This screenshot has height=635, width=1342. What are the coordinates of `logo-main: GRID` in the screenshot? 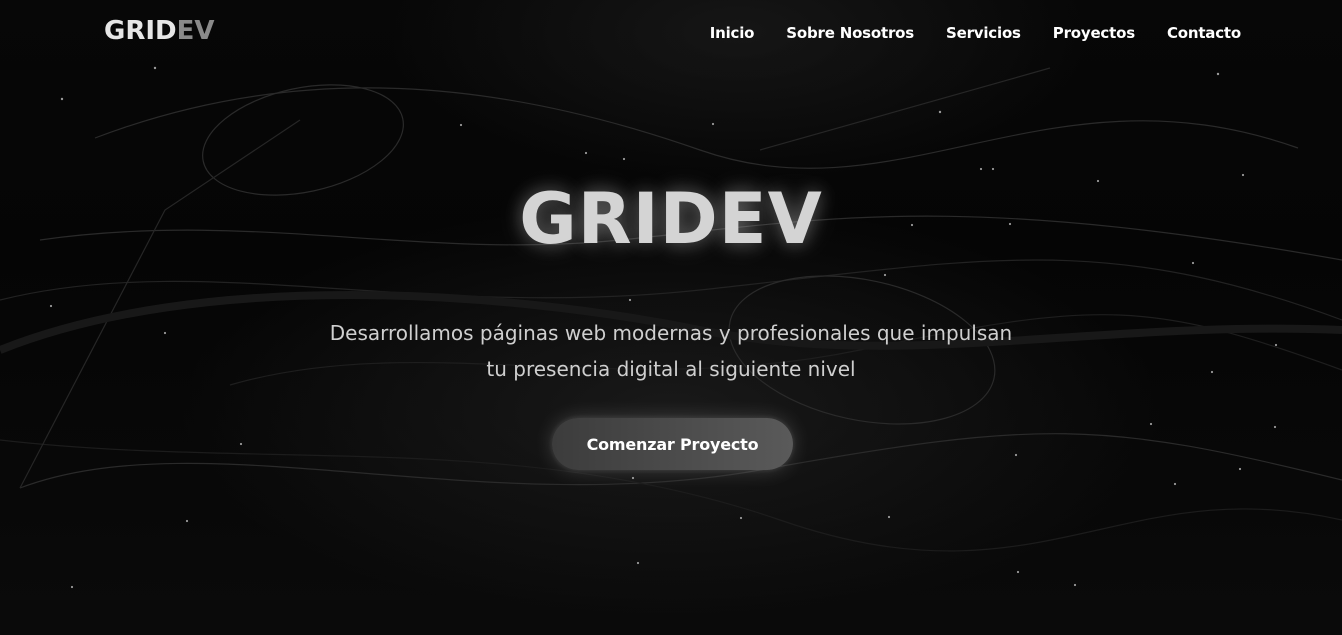 It's located at (140, 31).